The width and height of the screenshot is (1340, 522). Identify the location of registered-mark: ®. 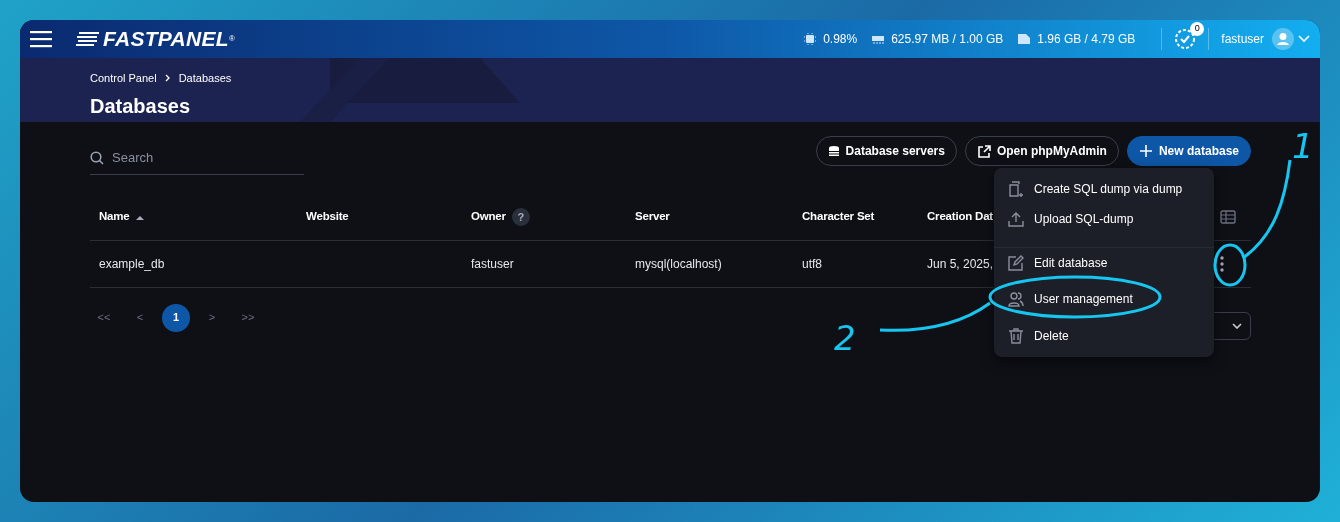
(232, 38).